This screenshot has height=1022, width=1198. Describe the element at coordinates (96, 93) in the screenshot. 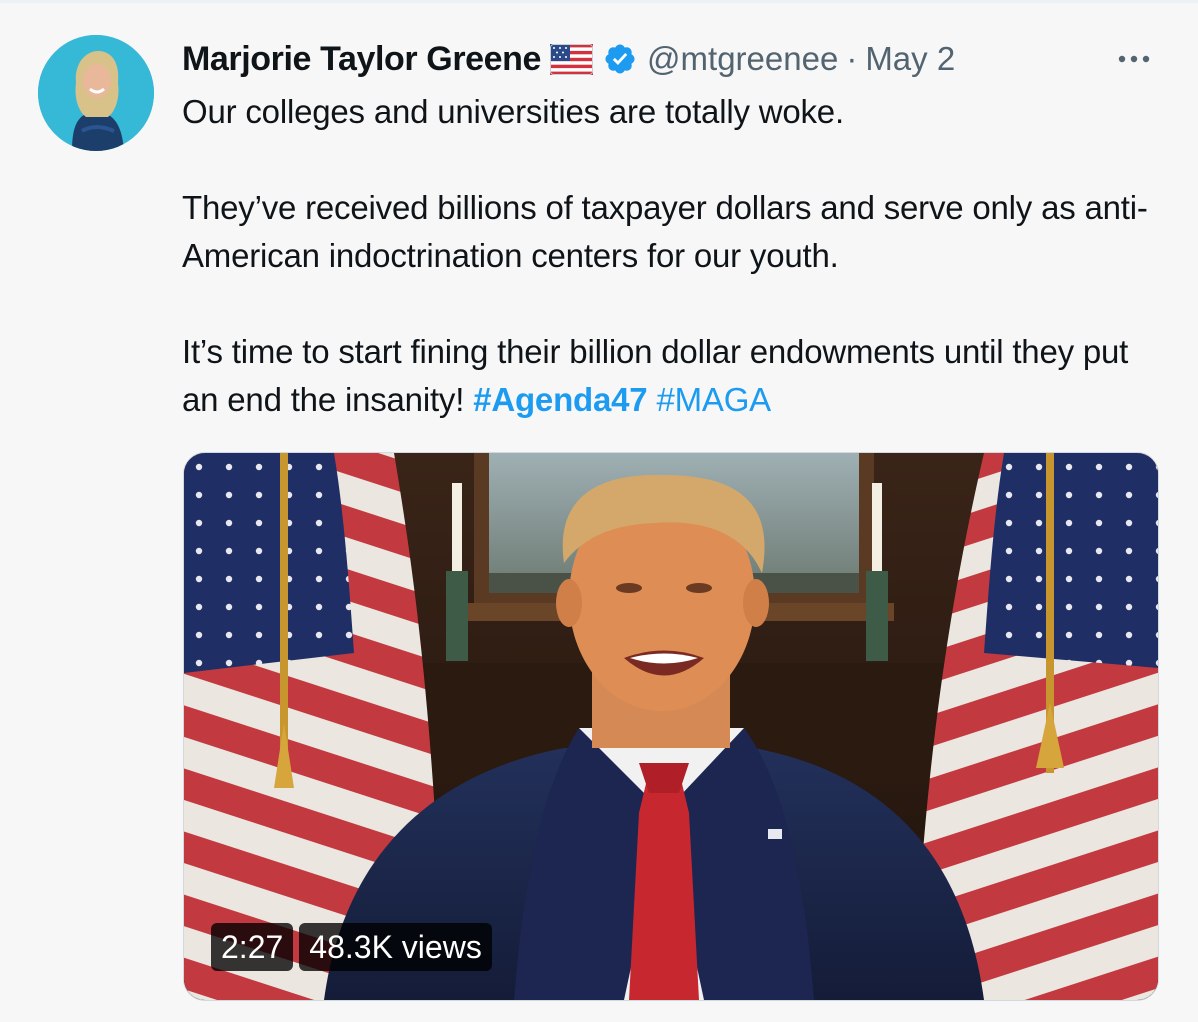

I see `author-avatar` at that location.